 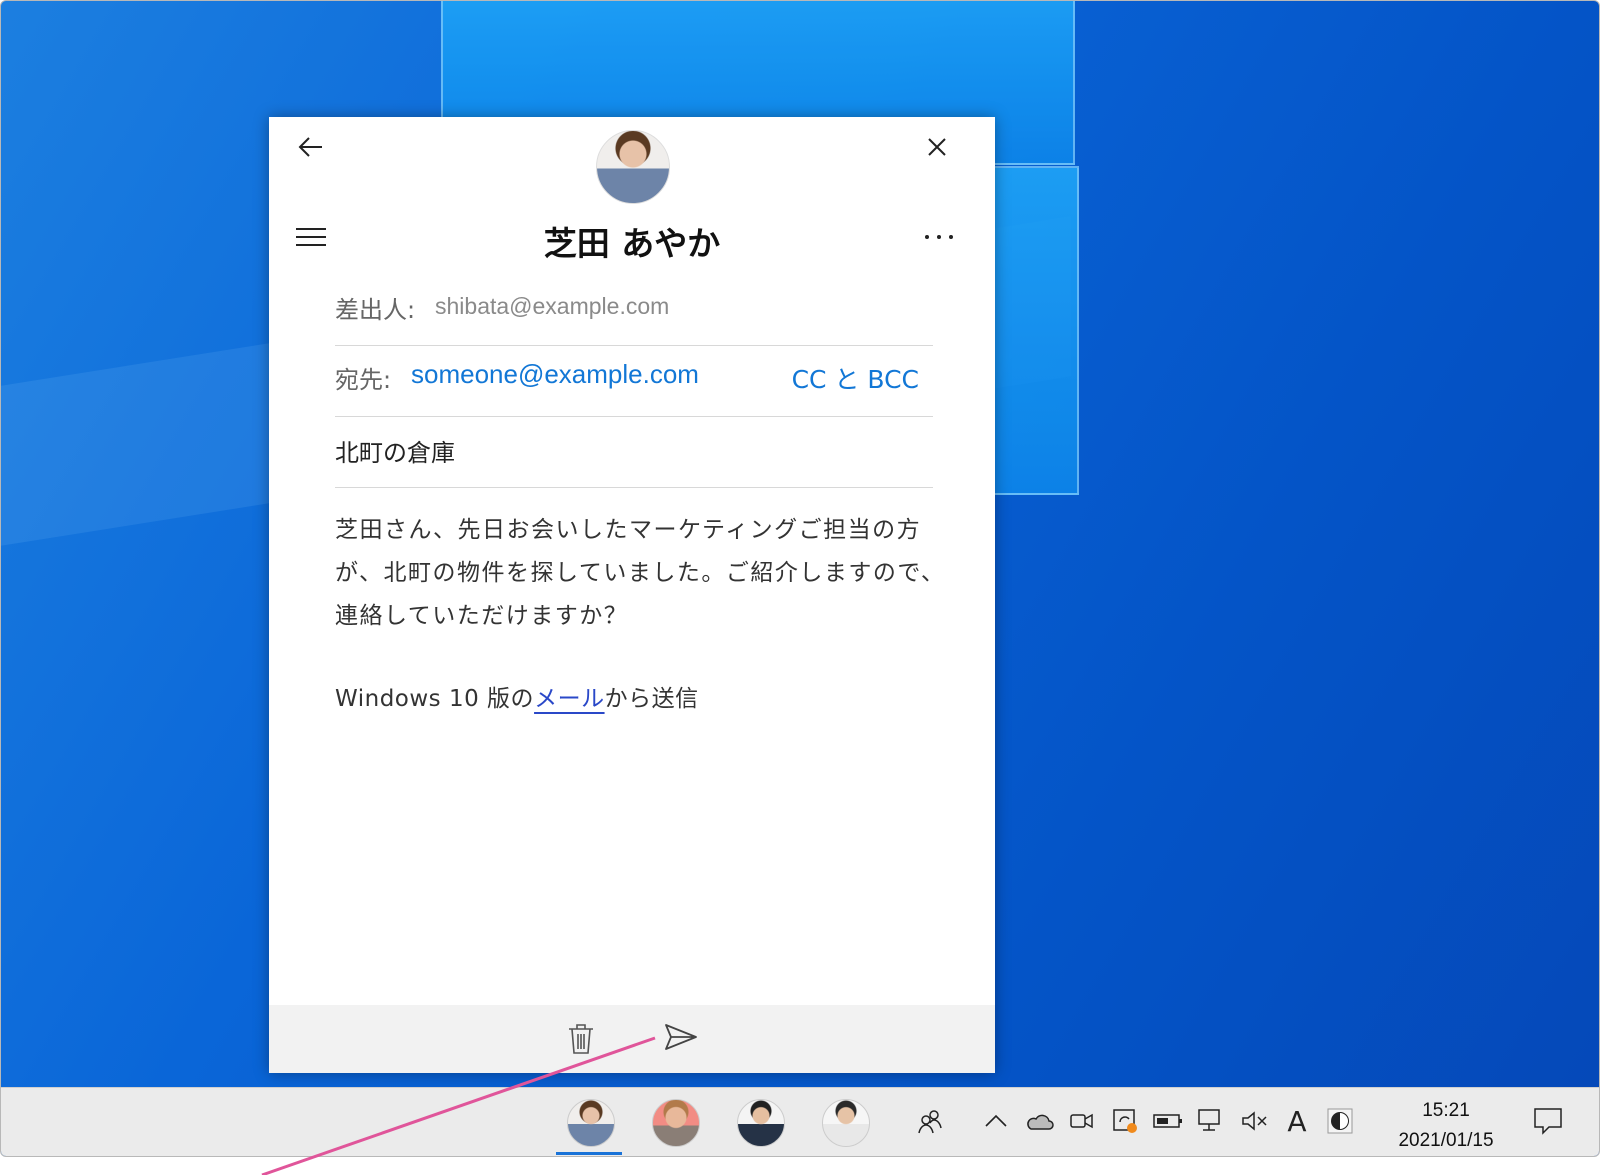 What do you see at coordinates (375, 310) in the screenshot?
I see `from-label: 差出人:` at bounding box center [375, 310].